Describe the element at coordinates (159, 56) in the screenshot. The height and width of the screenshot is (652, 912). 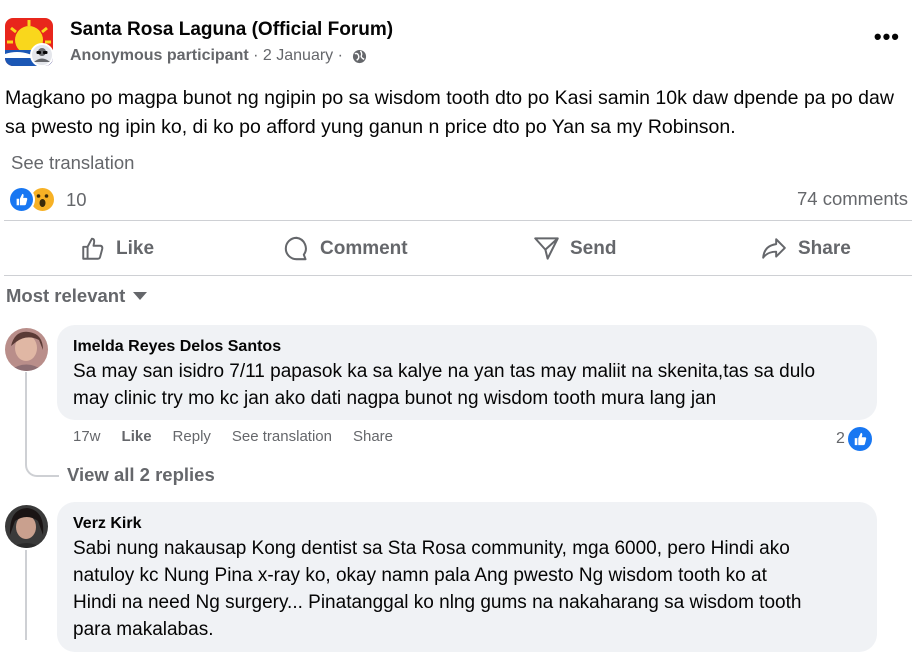
I see `post-author: Anonymous participant` at that location.